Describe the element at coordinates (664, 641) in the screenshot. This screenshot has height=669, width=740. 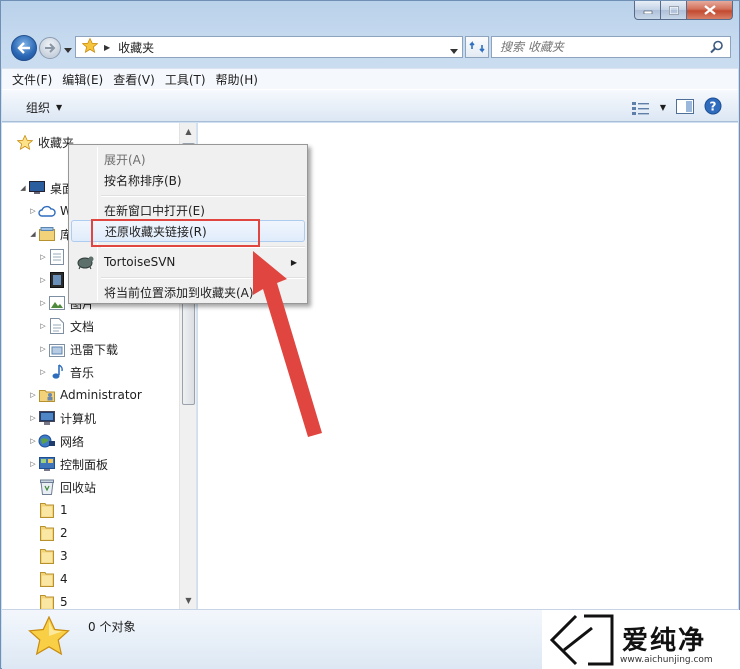
I see `watermark-brand: 爱纯净` at that location.